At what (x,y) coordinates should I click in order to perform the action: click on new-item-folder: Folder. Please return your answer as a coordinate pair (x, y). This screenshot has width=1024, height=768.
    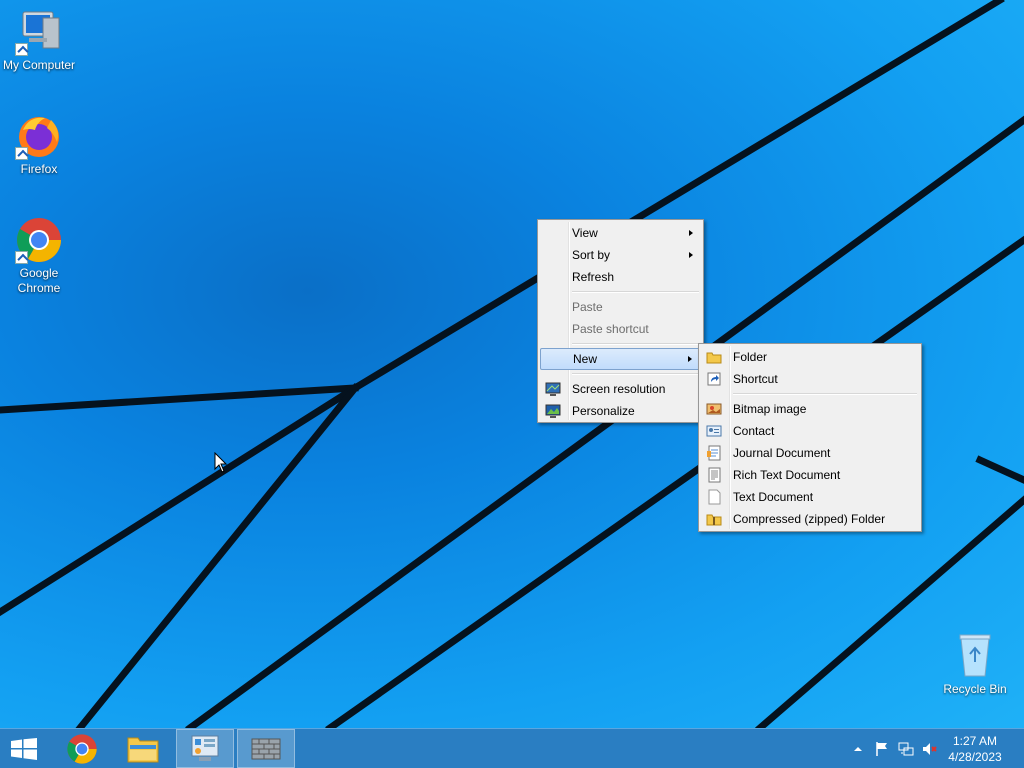
    Looking at the image, I should click on (810, 357).